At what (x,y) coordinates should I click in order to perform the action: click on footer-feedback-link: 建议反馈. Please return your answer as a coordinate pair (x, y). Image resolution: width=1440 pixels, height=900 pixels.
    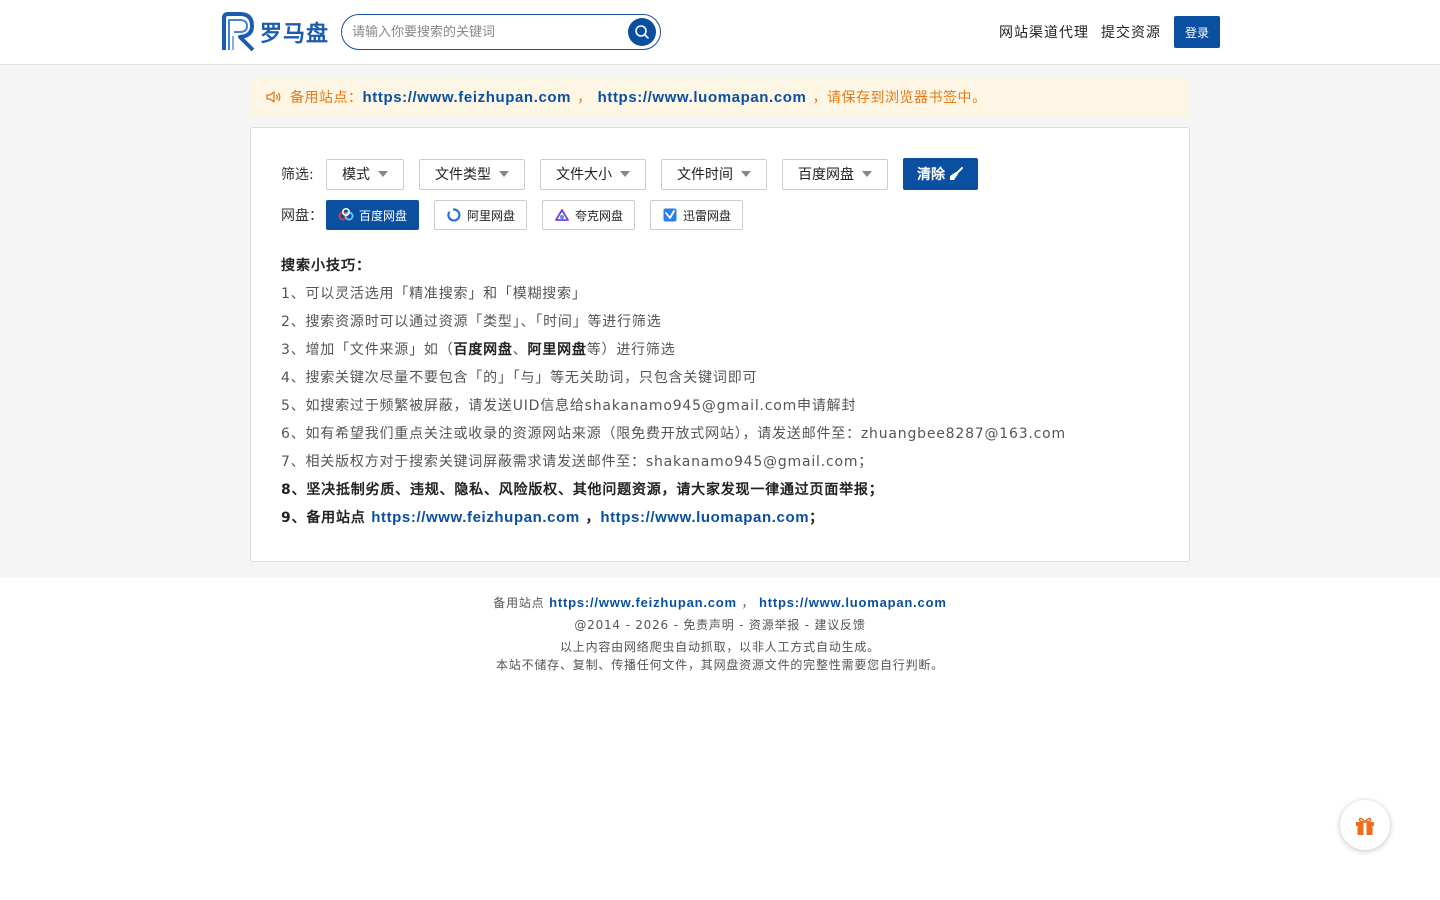
    Looking at the image, I should click on (839, 625).